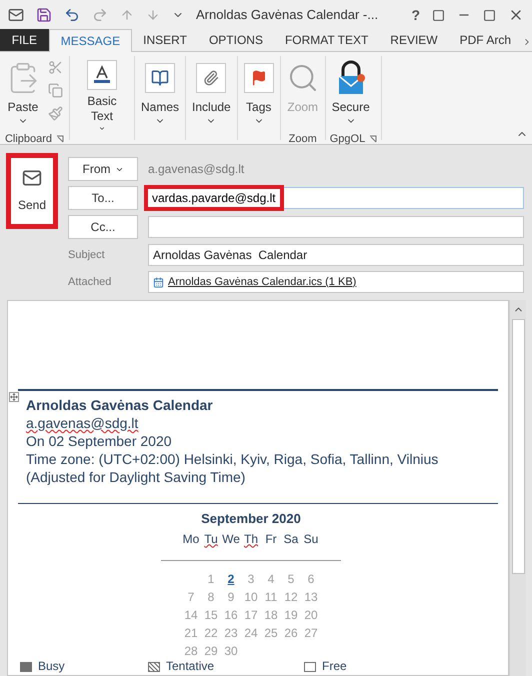 This screenshot has width=532, height=676. I want to click on scrollbar, so click(517, 488).